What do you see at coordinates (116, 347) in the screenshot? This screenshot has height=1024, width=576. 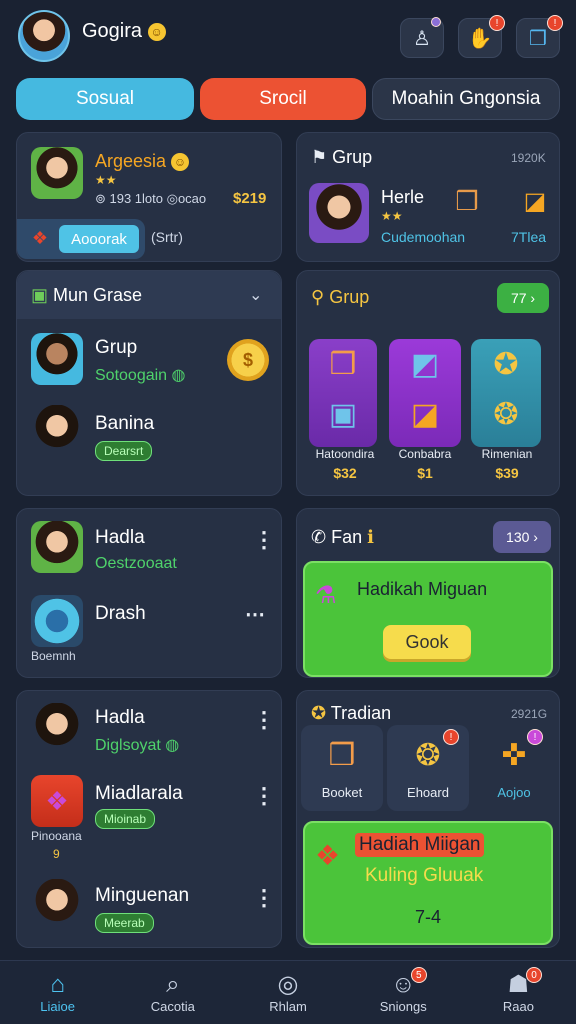 I see `list1-item-name: Grup` at bounding box center [116, 347].